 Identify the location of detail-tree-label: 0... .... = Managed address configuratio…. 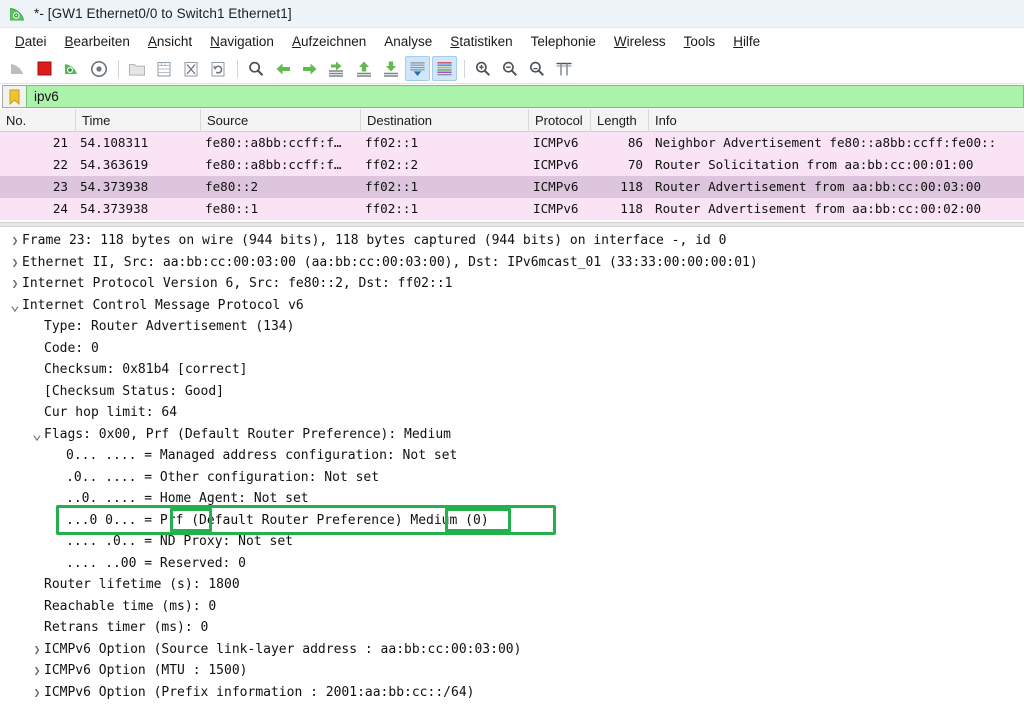
(262, 455).